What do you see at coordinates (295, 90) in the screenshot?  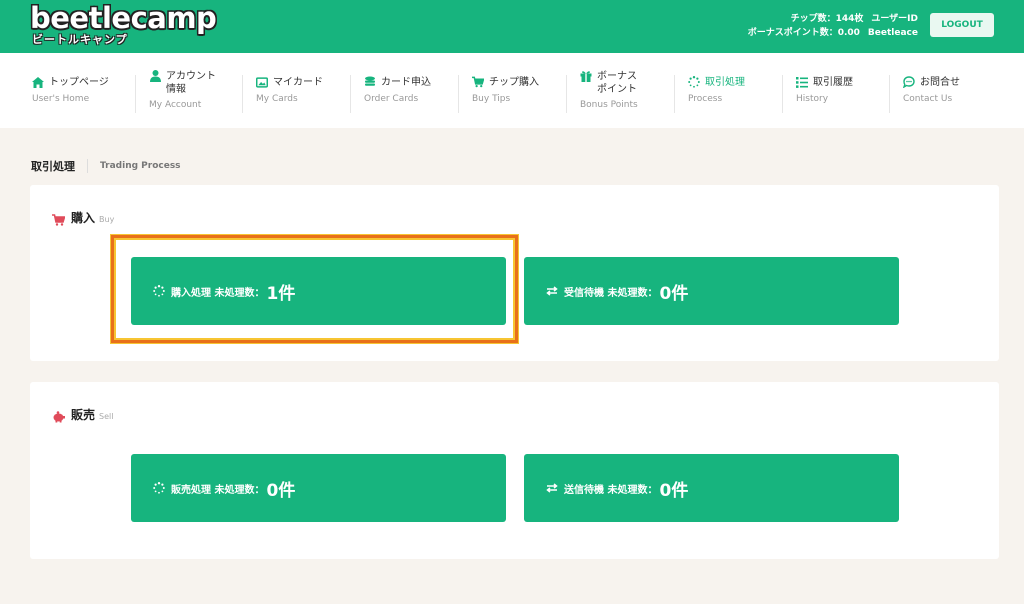 I see `nav-item-mycards: マイカード My Cards` at bounding box center [295, 90].